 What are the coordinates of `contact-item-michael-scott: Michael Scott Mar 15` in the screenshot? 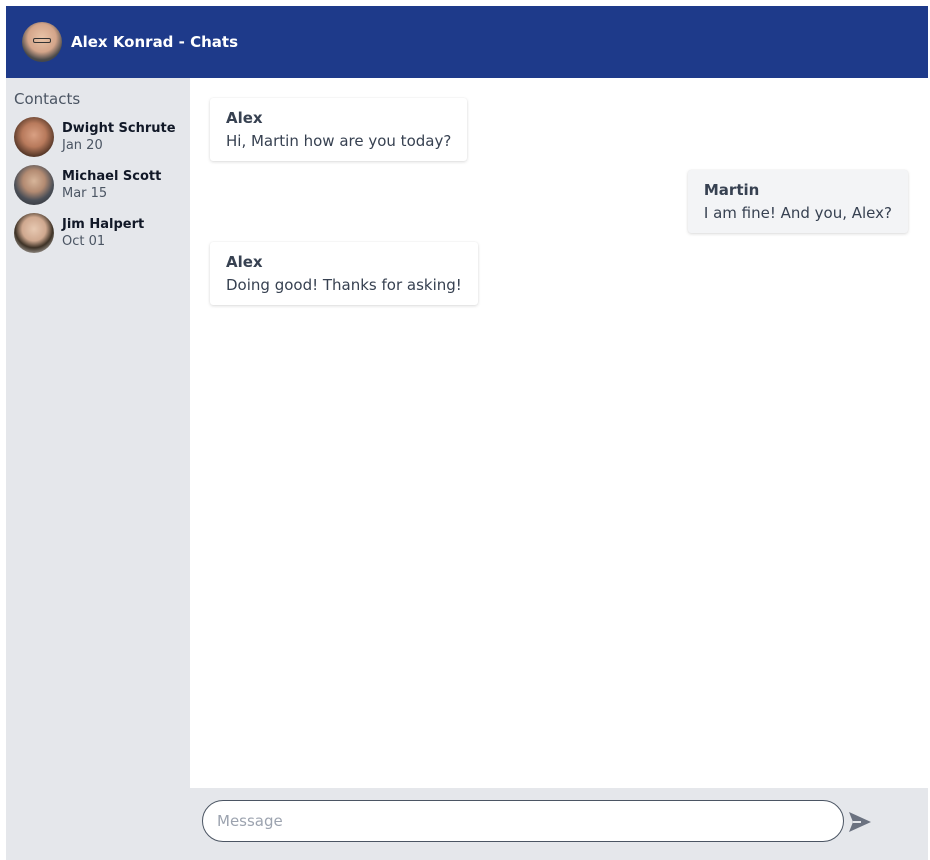 It's located at (99, 185).